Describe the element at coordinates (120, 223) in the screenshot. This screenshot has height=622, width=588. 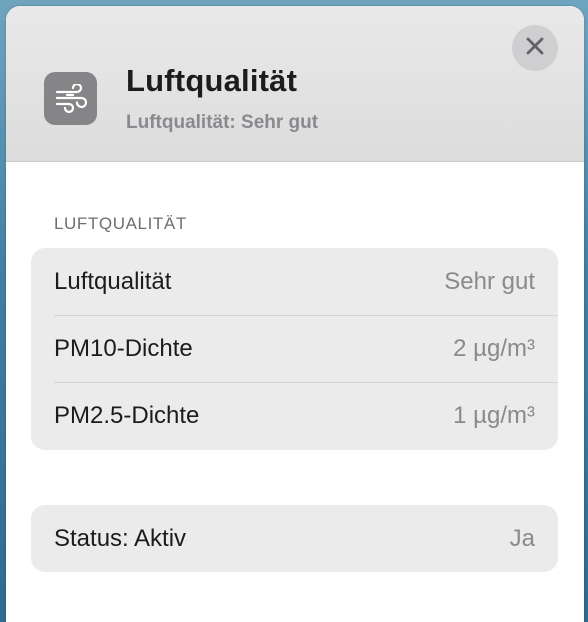
I see `section-header: LUFTQUALITÄT` at that location.